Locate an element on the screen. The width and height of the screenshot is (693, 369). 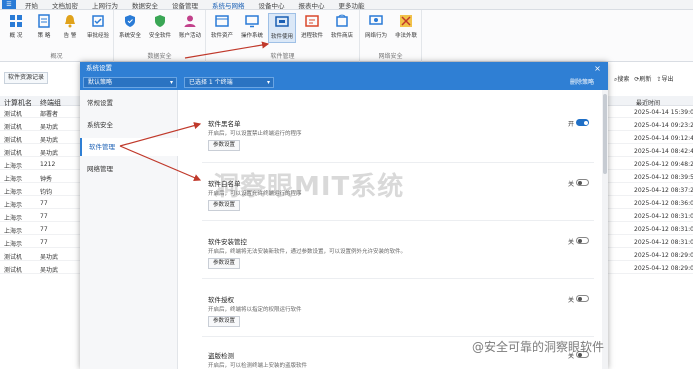
ribbon: 概 况 策 略 告 警 审批经验 概况 系统安全 安全软件 账户活动 数据安全 is located at coordinates (346, 36).